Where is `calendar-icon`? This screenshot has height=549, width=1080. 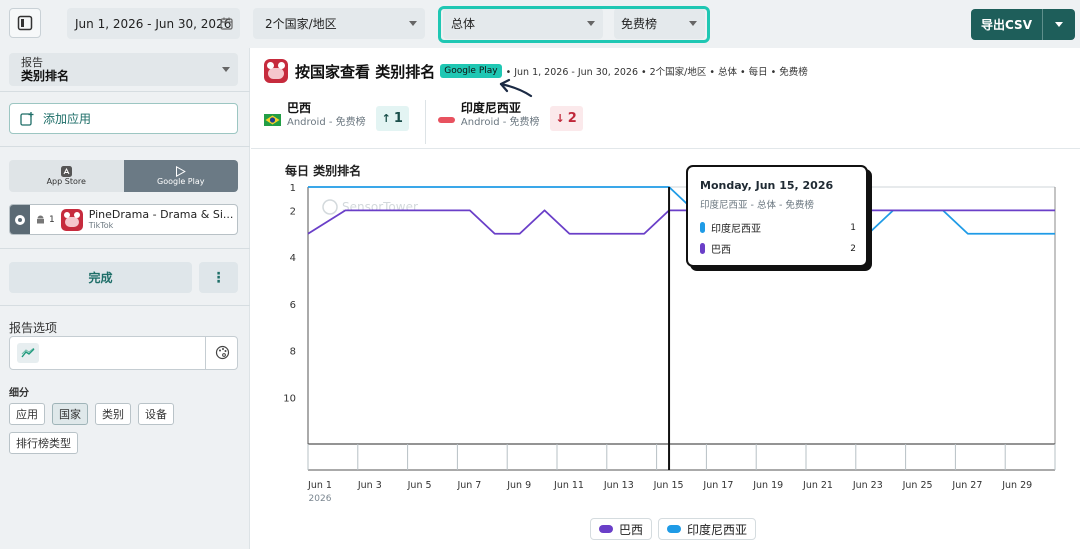 calendar-icon is located at coordinates (226, 23).